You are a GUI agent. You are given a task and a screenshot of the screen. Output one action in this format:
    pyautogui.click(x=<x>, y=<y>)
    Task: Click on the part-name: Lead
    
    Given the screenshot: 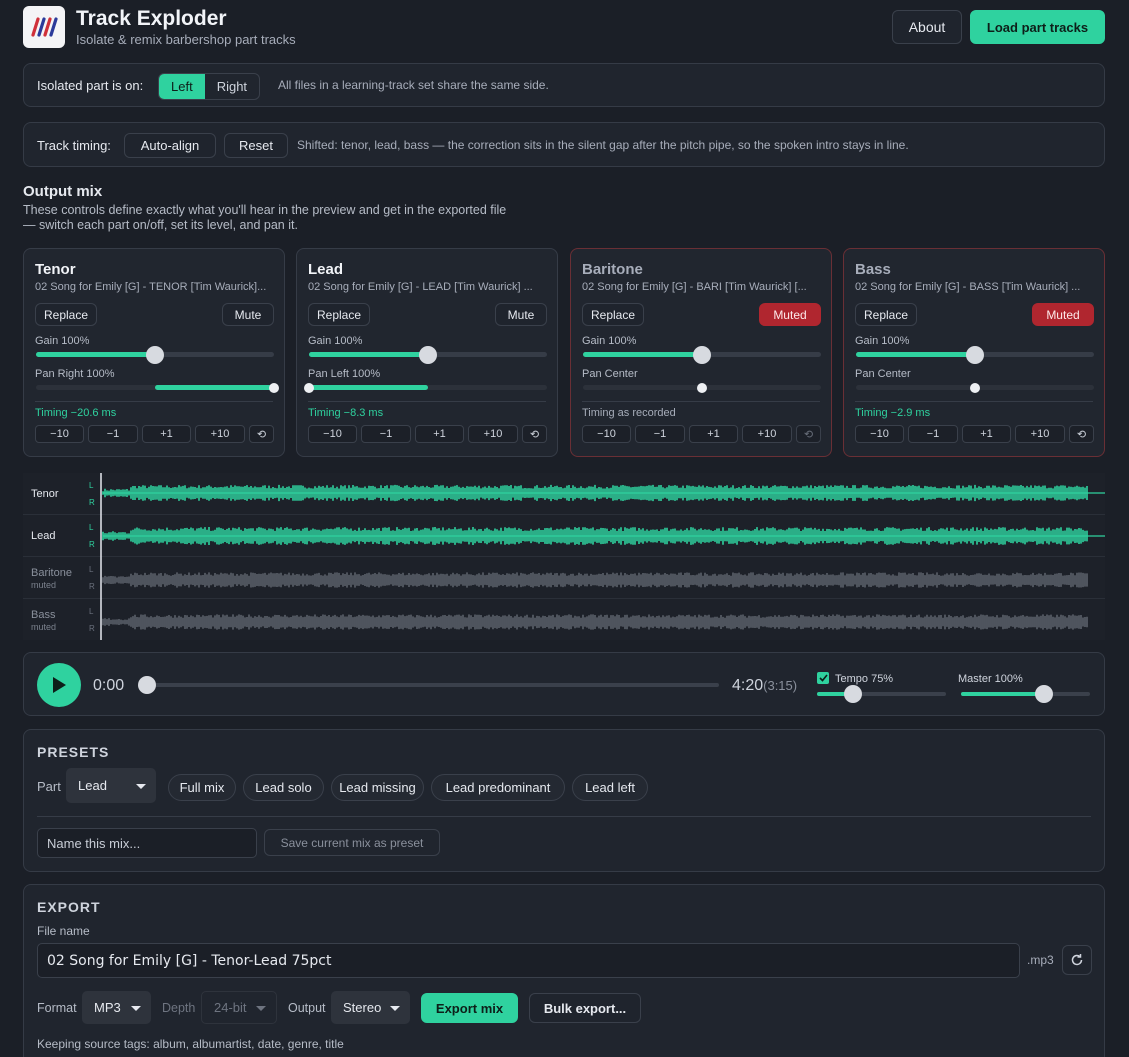 What is the action you would take?
    pyautogui.click(x=326, y=269)
    